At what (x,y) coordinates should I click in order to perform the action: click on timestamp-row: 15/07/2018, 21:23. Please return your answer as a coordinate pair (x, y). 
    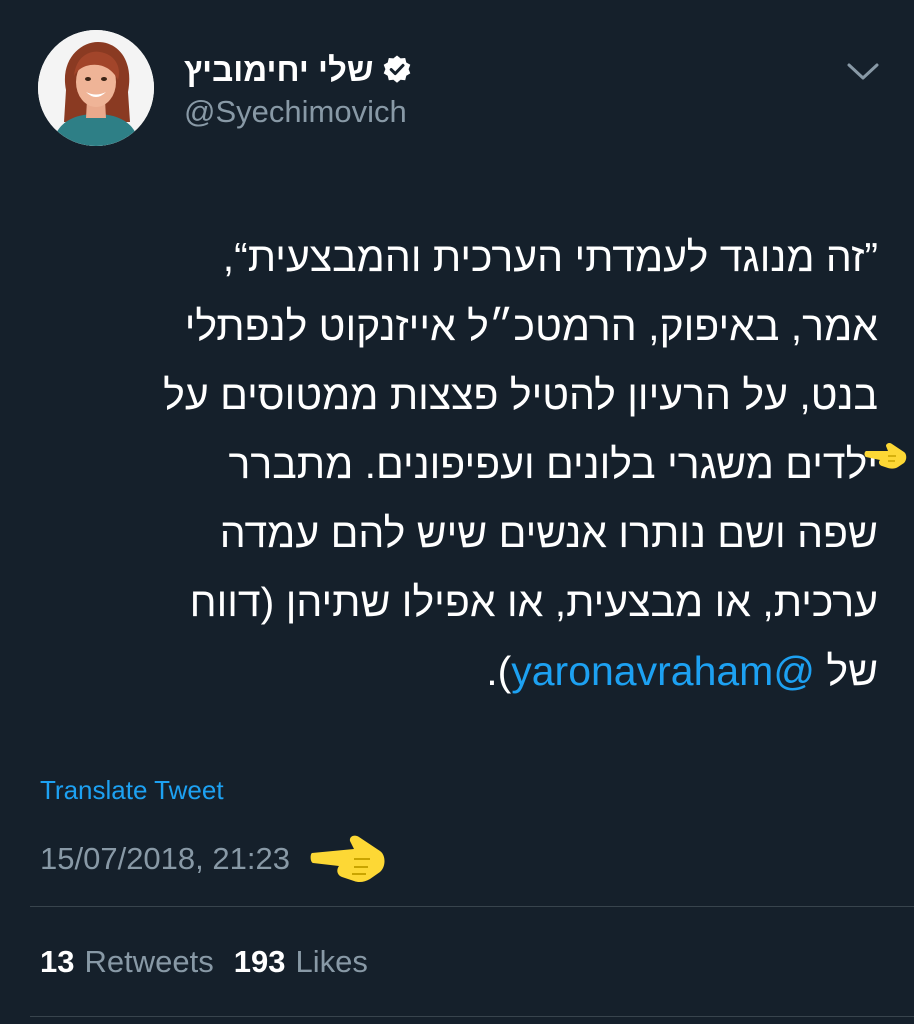
    Looking at the image, I should click on (215, 859).